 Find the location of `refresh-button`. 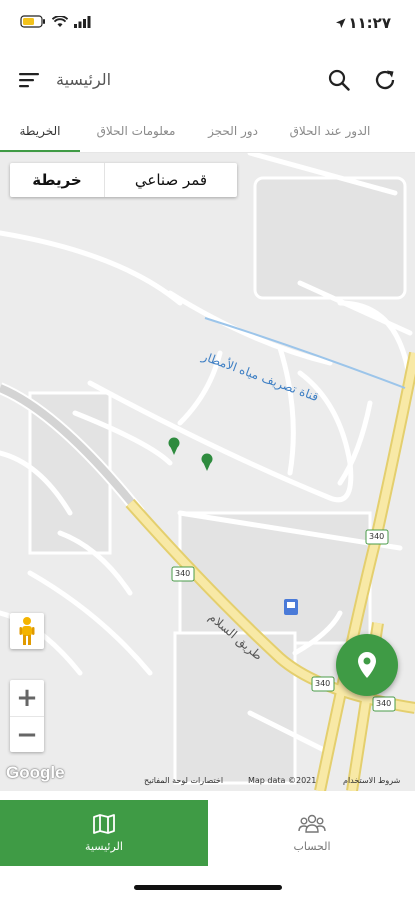

refresh-button is located at coordinates (385, 80).